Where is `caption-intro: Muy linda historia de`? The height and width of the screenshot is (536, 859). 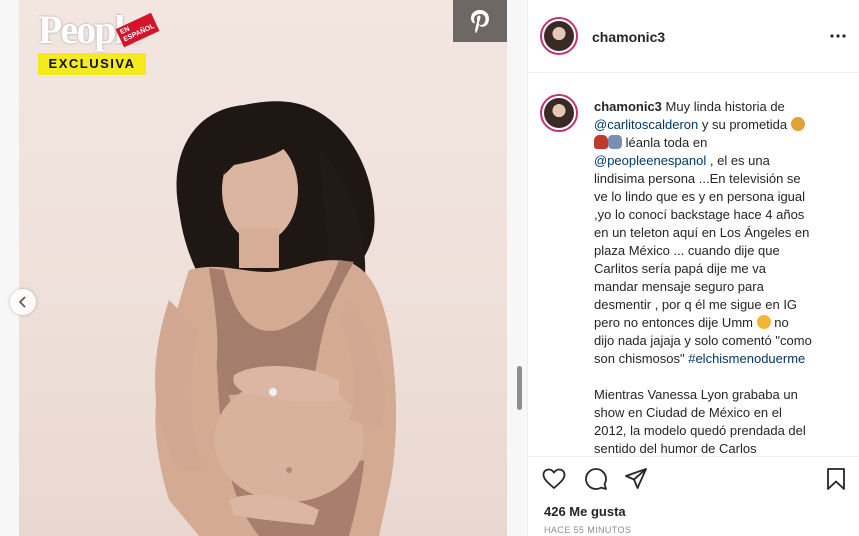 caption-intro: Muy linda historia de is located at coordinates (725, 106).